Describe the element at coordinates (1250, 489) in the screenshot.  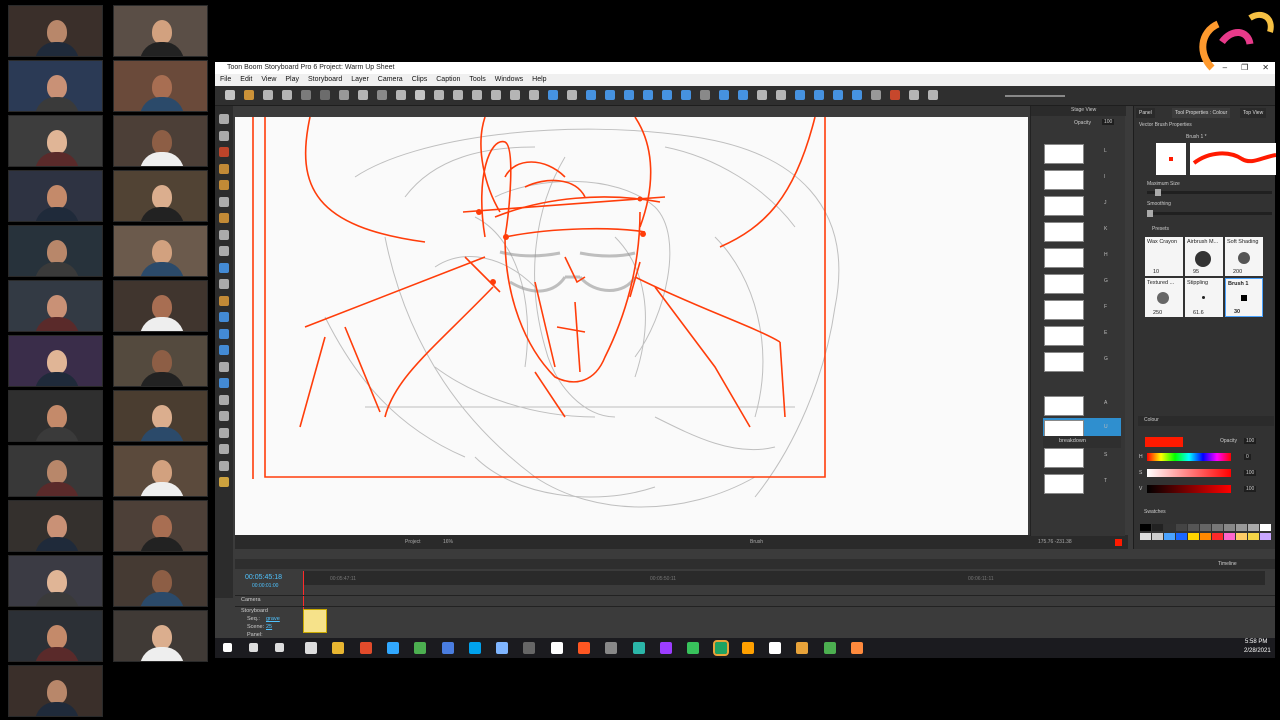
I see `value-value: 100` at that location.